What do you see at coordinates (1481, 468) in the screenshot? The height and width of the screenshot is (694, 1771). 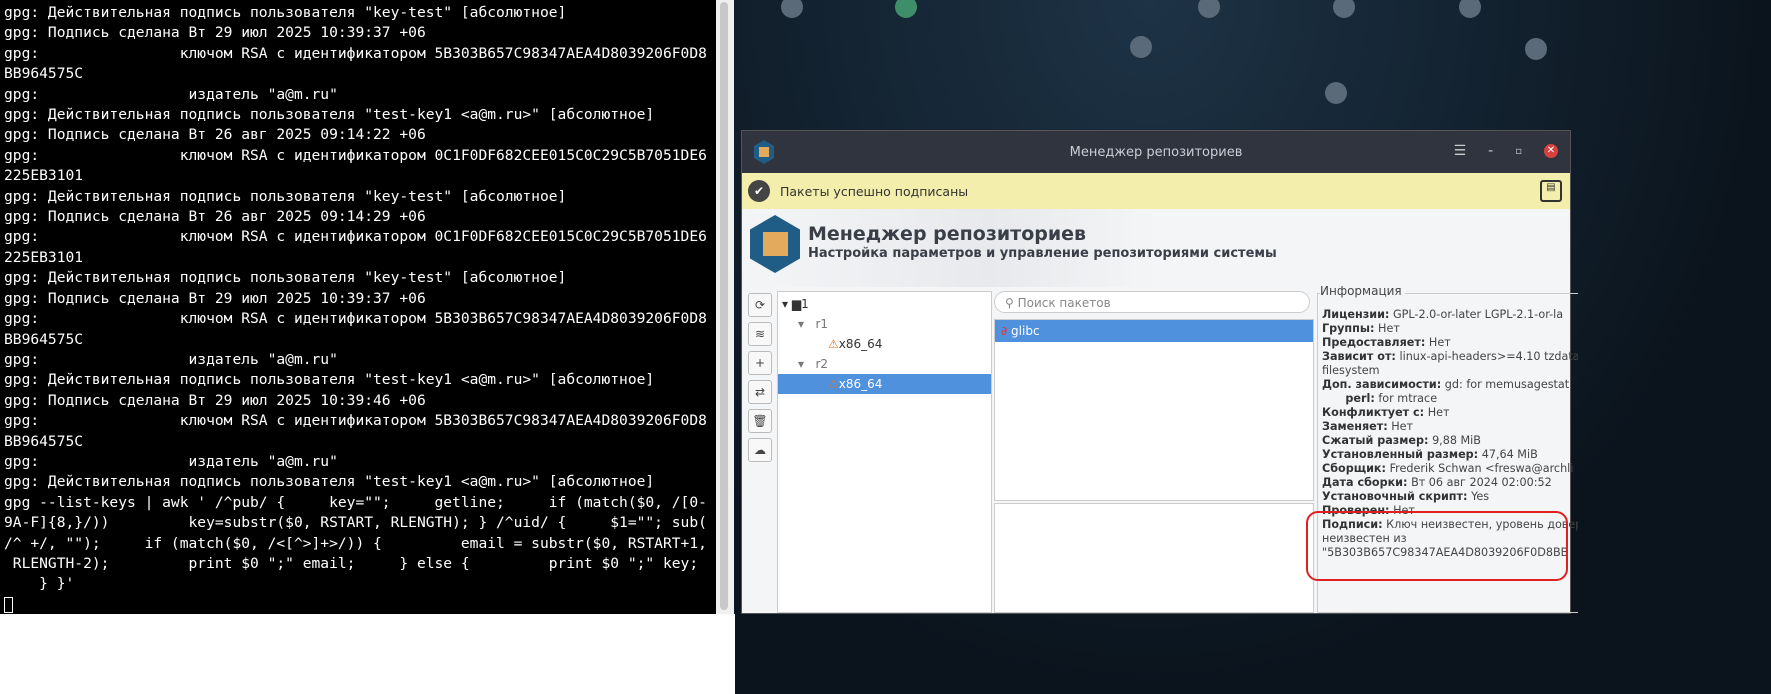 I see `info-value: Frederik Schwan <freswa@archli` at bounding box center [1481, 468].